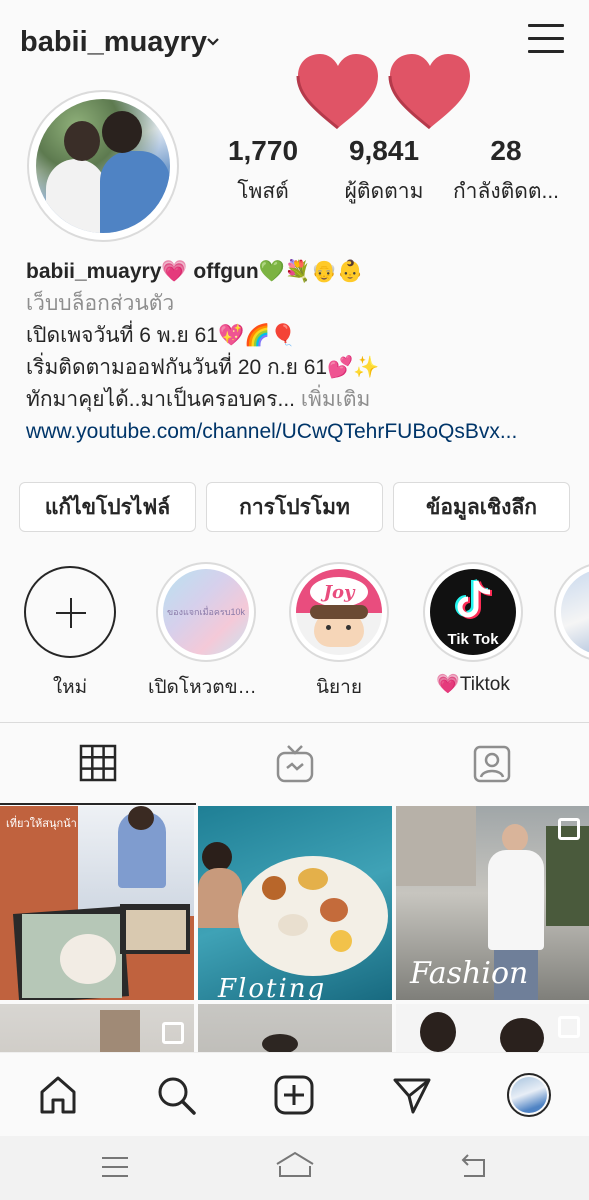 This screenshot has width=589, height=1200. Describe the element at coordinates (474, 1167) in the screenshot. I see `back-icon` at that location.